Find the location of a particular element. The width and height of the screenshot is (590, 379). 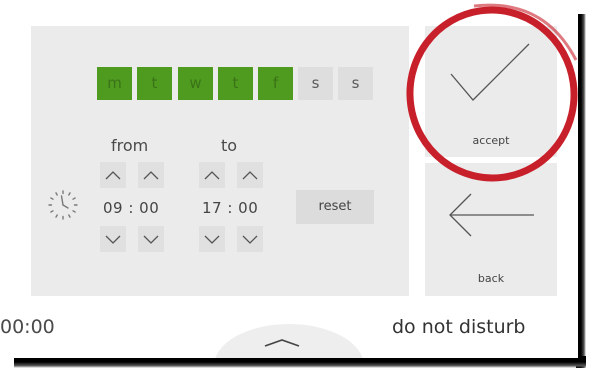

to-minute-up-button is located at coordinates (250, 175).